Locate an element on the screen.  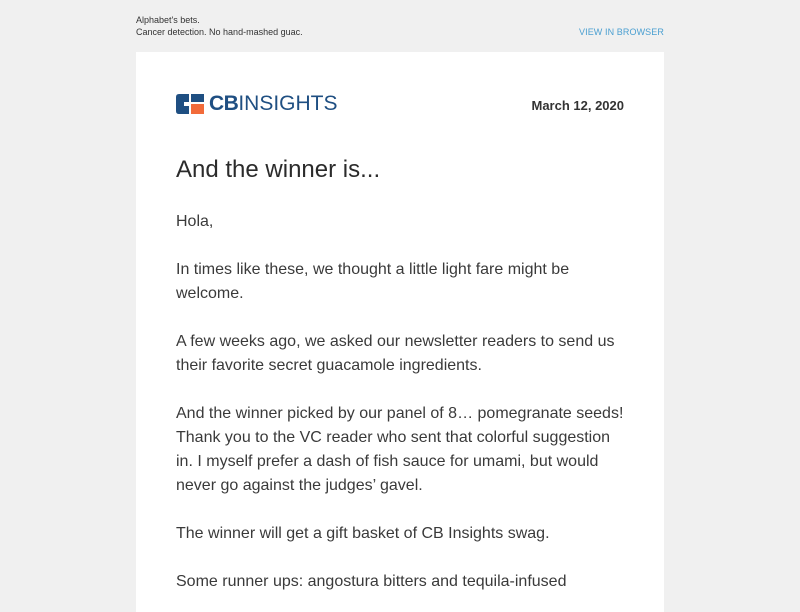
newsletter-date: March 12, 2020 is located at coordinates (577, 105).